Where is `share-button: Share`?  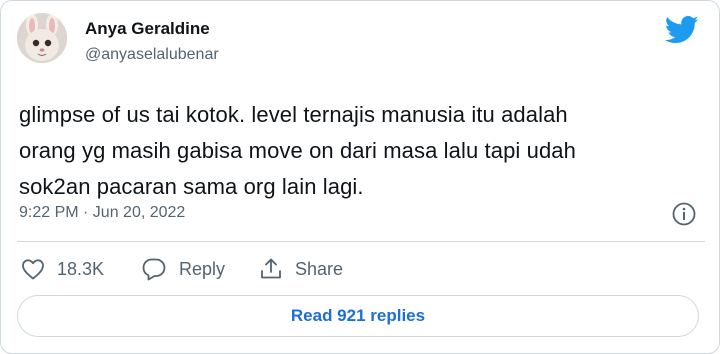 share-button: Share is located at coordinates (301, 269).